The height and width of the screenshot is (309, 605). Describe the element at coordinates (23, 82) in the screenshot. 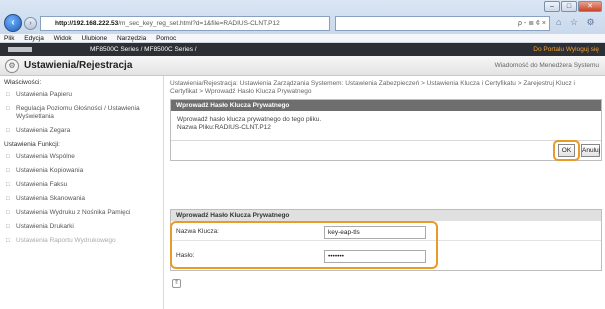

I see `sidebar-group-properties: Właściwości:` at that location.